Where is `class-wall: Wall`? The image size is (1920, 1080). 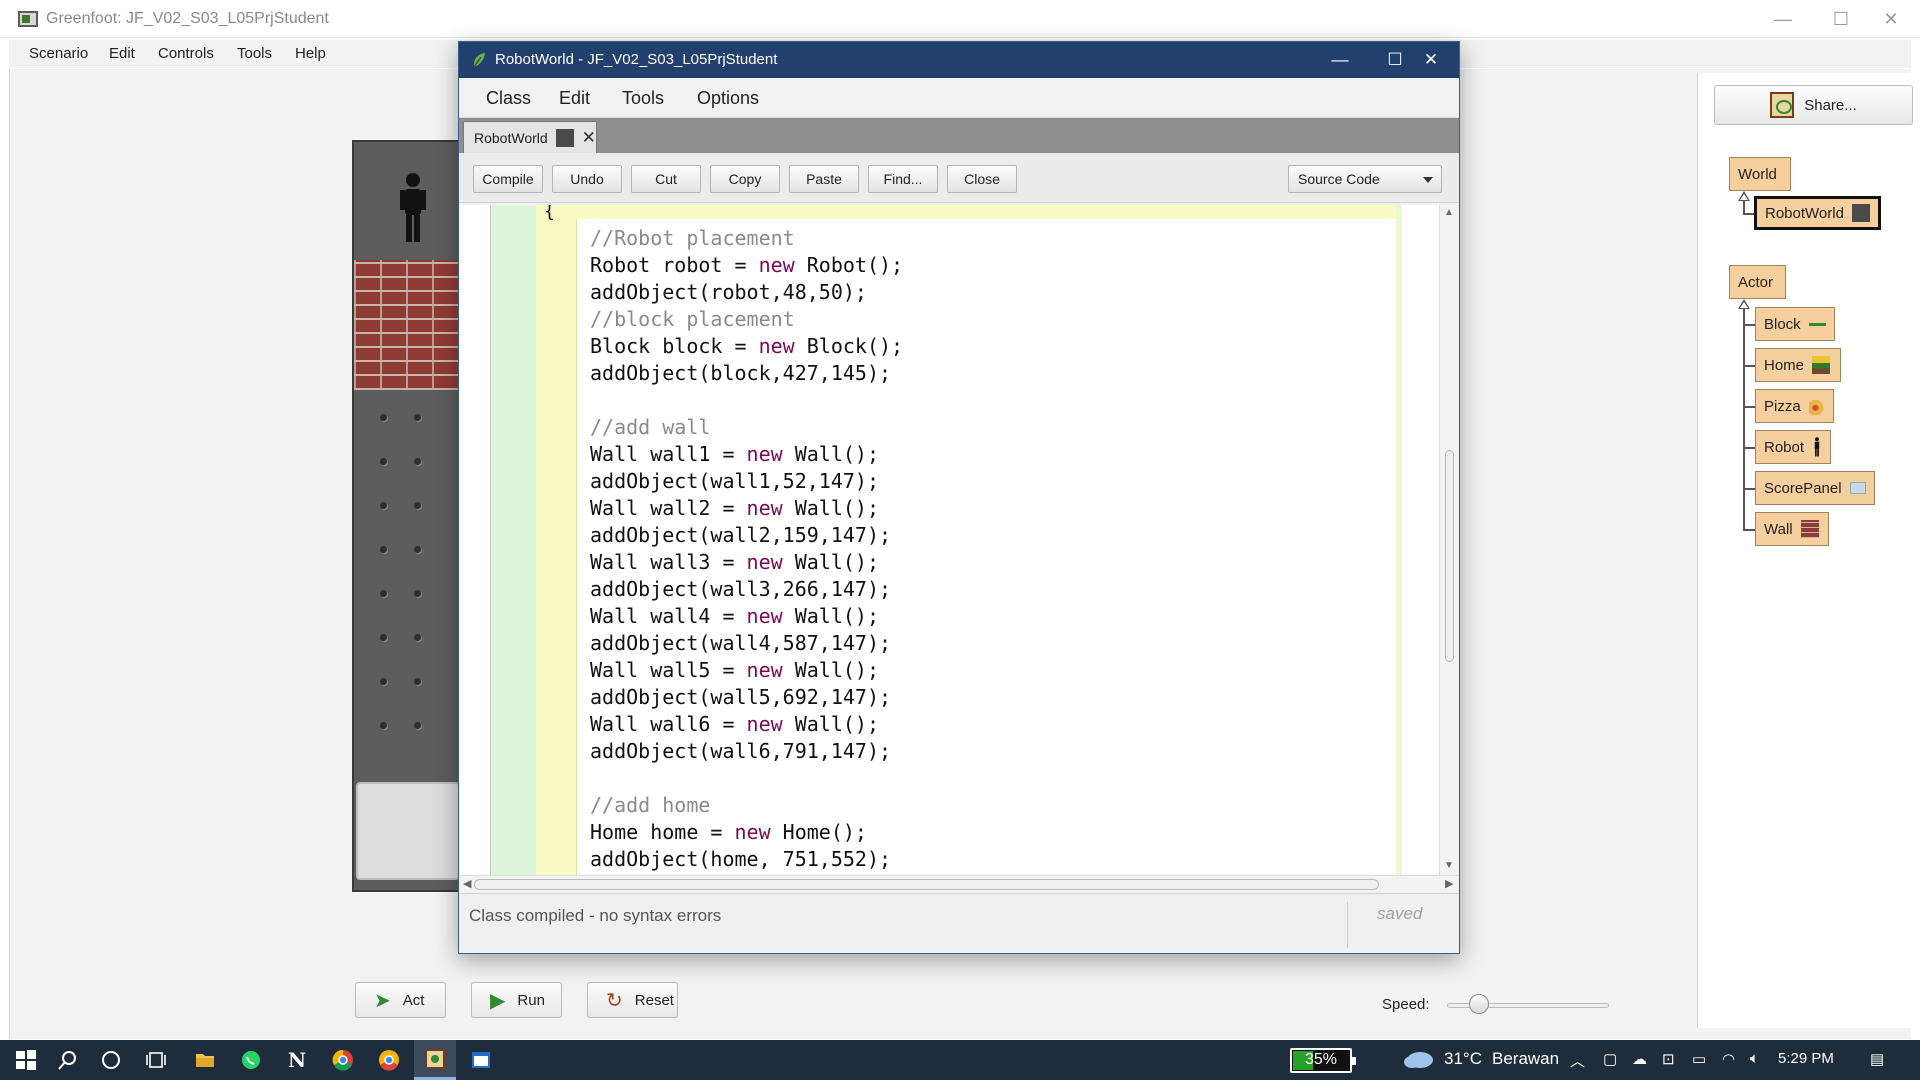
class-wall: Wall is located at coordinates (1792, 529).